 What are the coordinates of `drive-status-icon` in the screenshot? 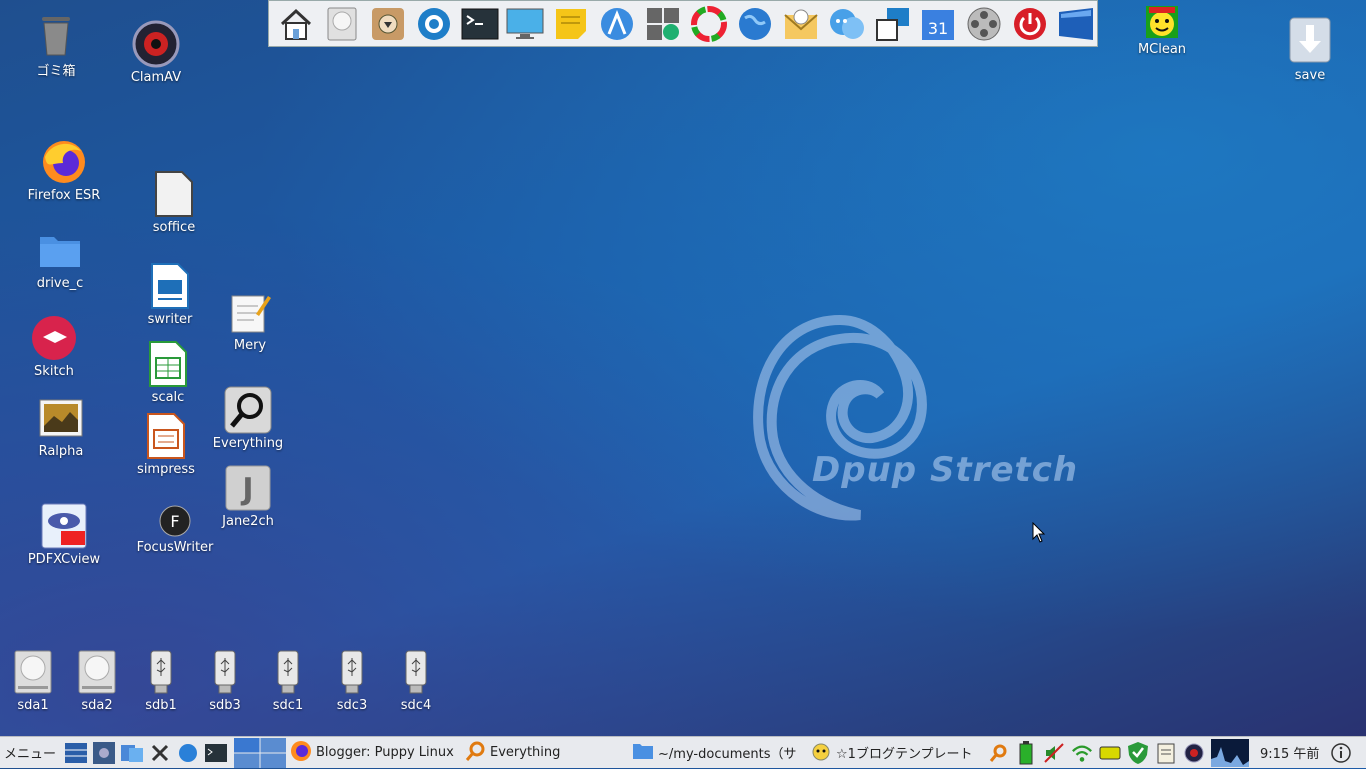 It's located at (1110, 753).